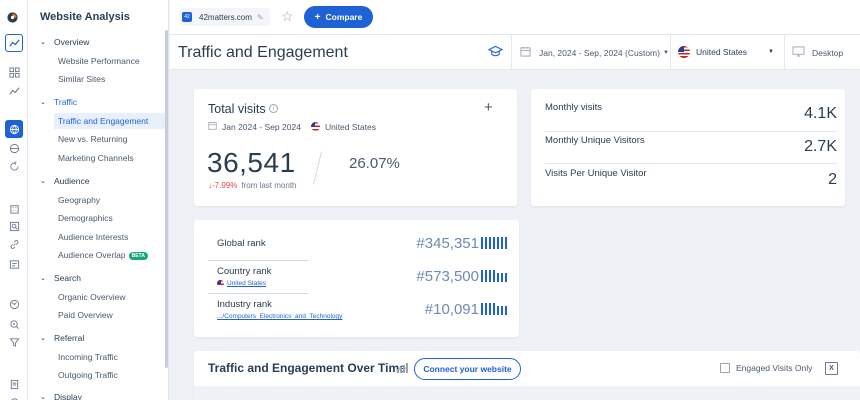 This screenshot has width=860, height=400. Describe the element at coordinates (58, 102) in the screenshot. I see `nav-section-traffic: ⌄ Traffic` at that location.